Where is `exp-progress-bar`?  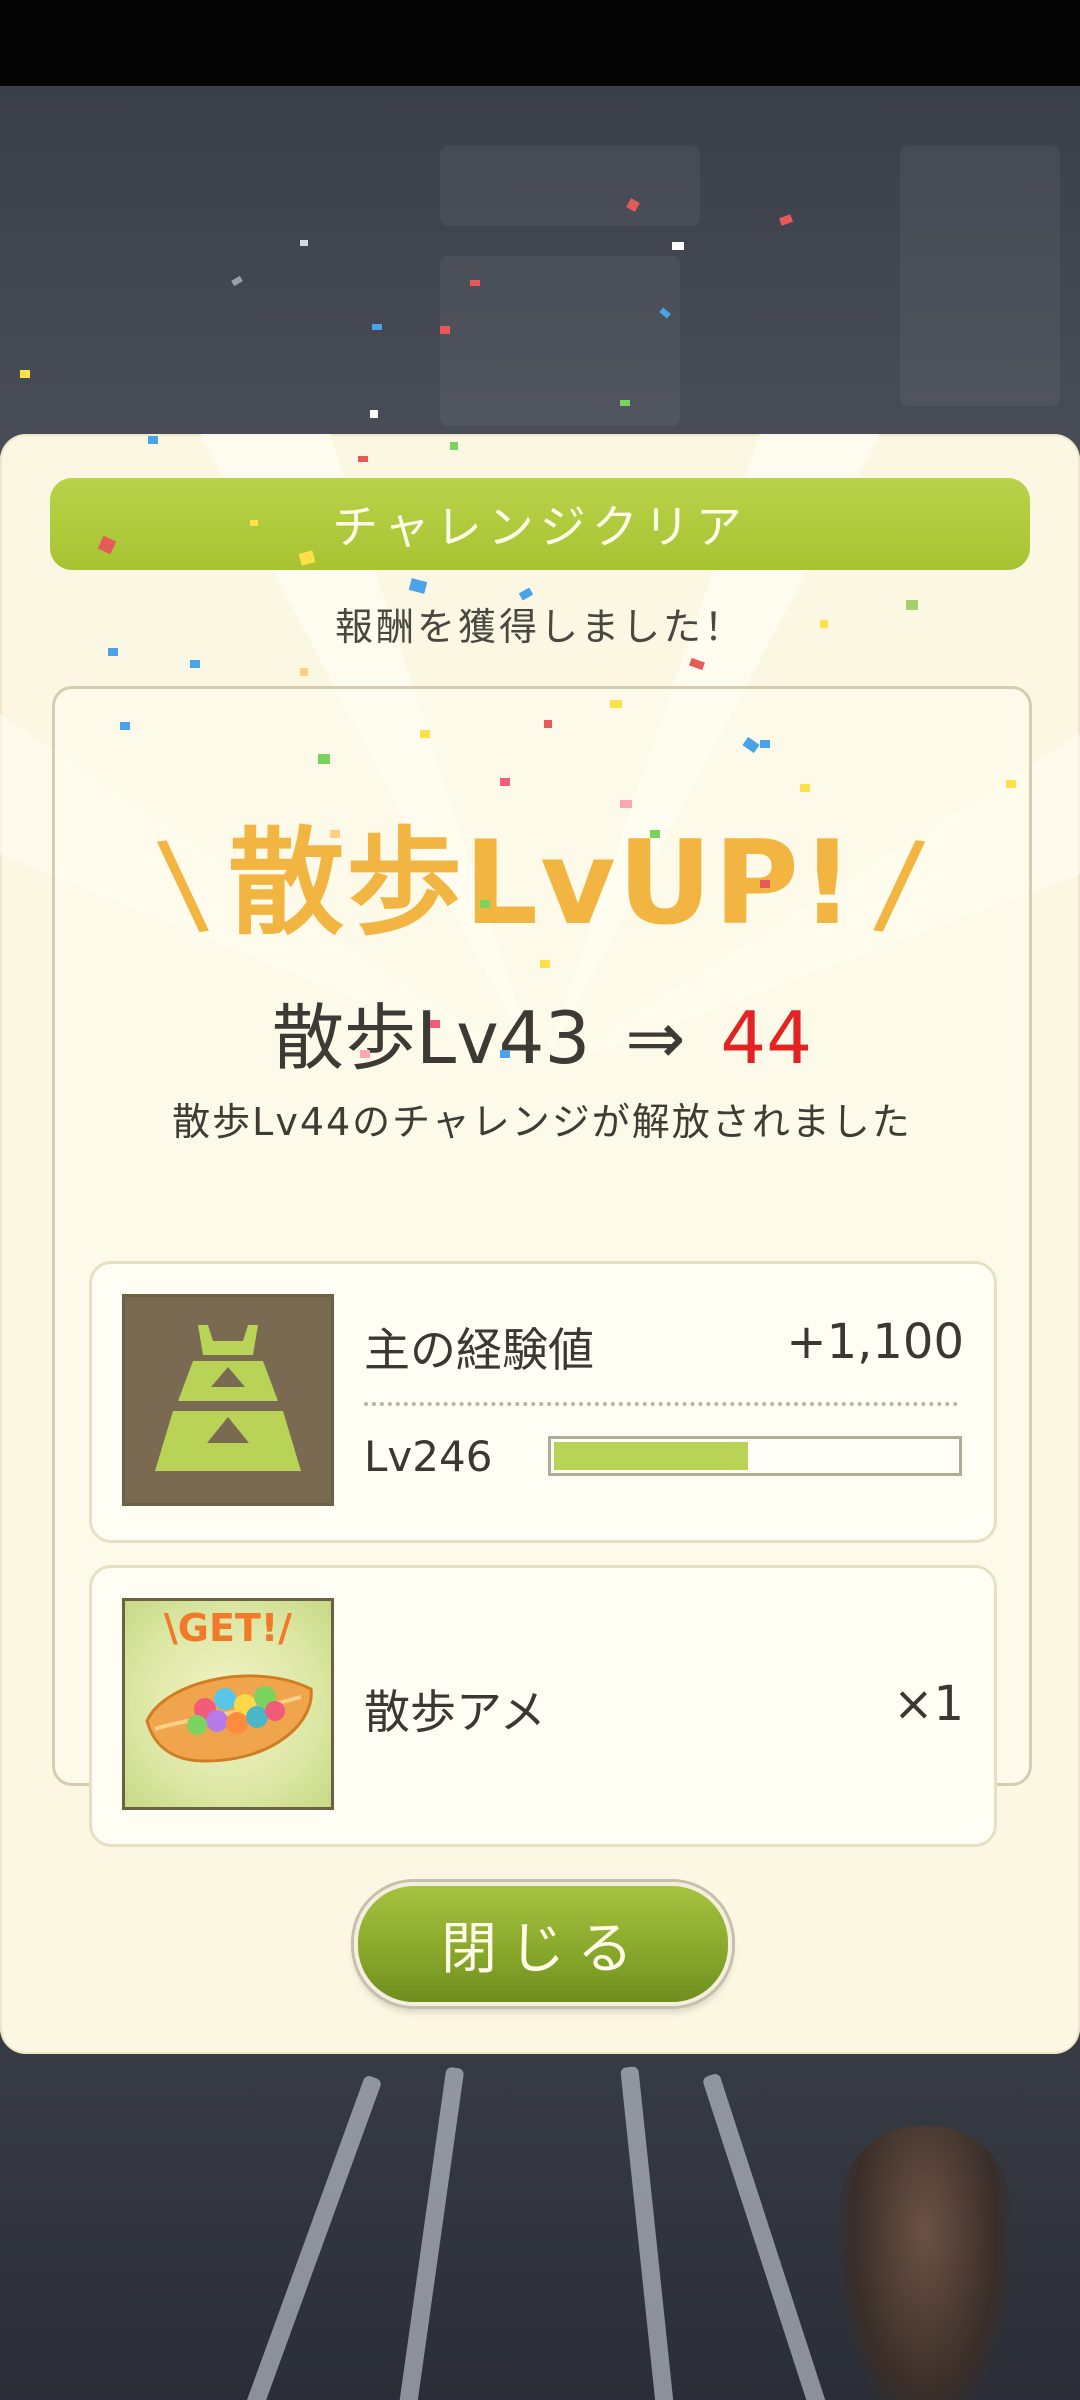 exp-progress-bar is located at coordinates (755, 1456).